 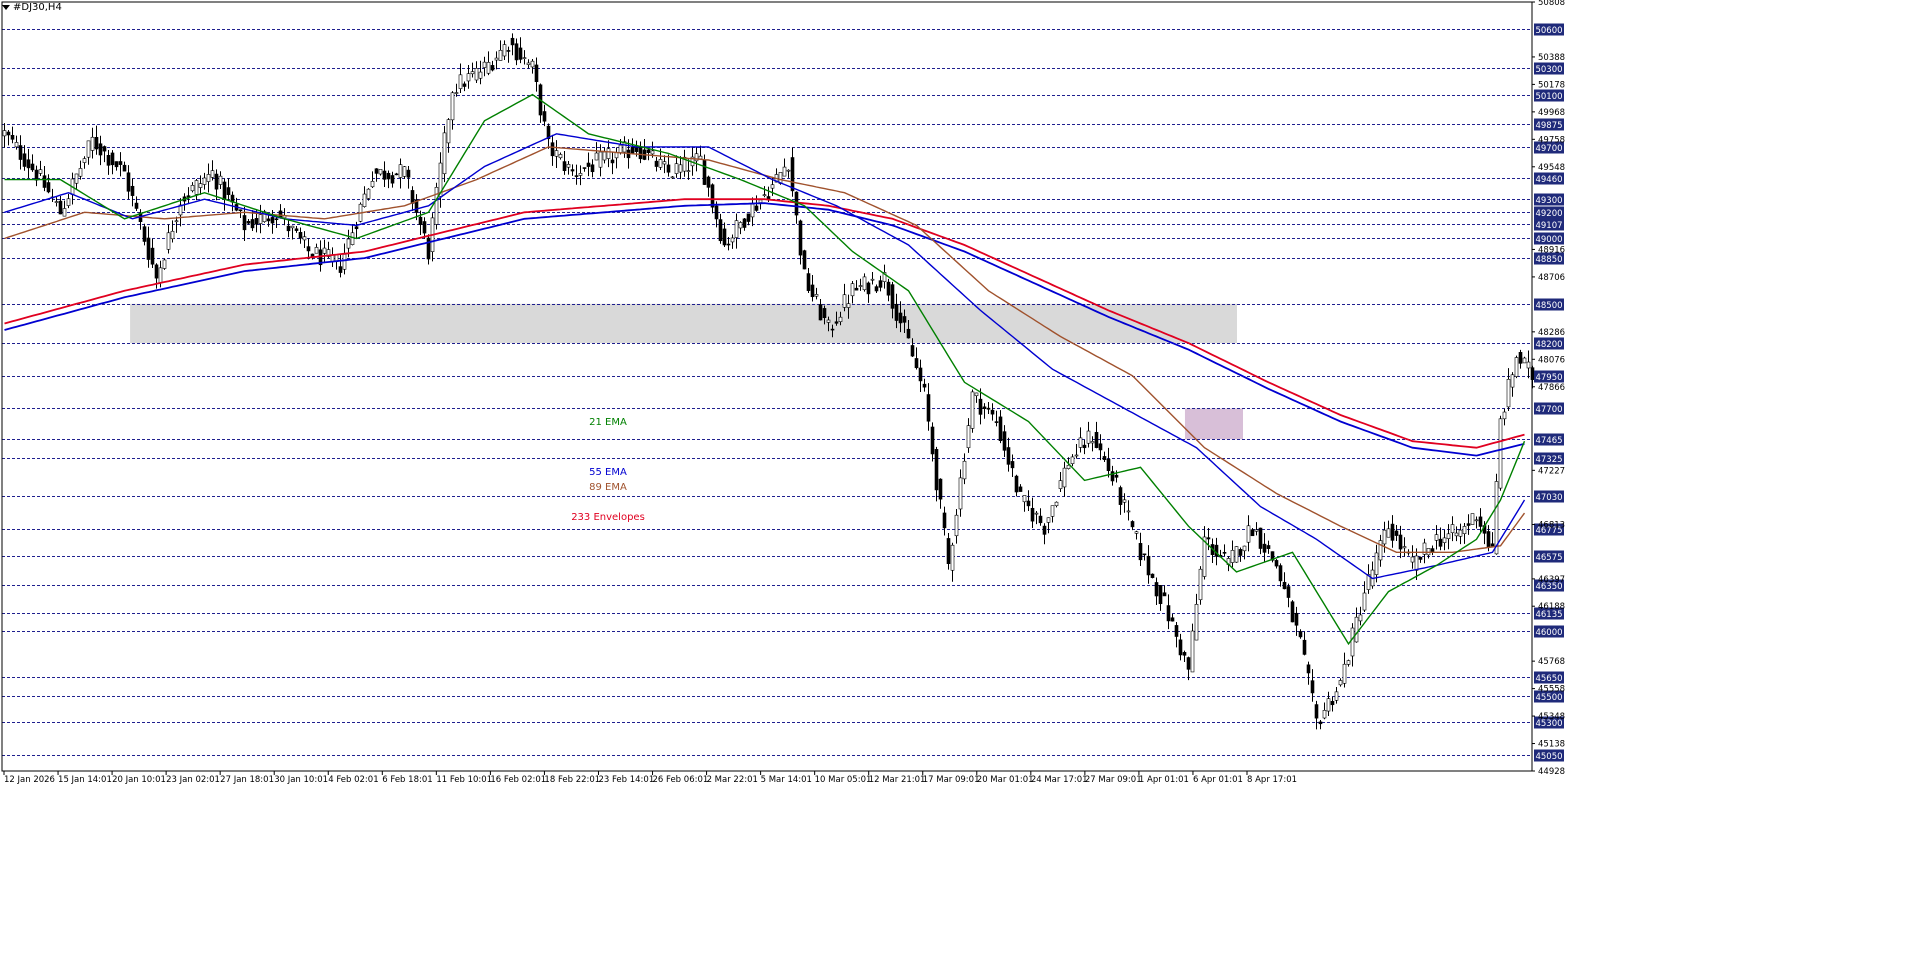 What do you see at coordinates (1548, 201) in the screenshot?
I see `level-price-label: 49300` at bounding box center [1548, 201].